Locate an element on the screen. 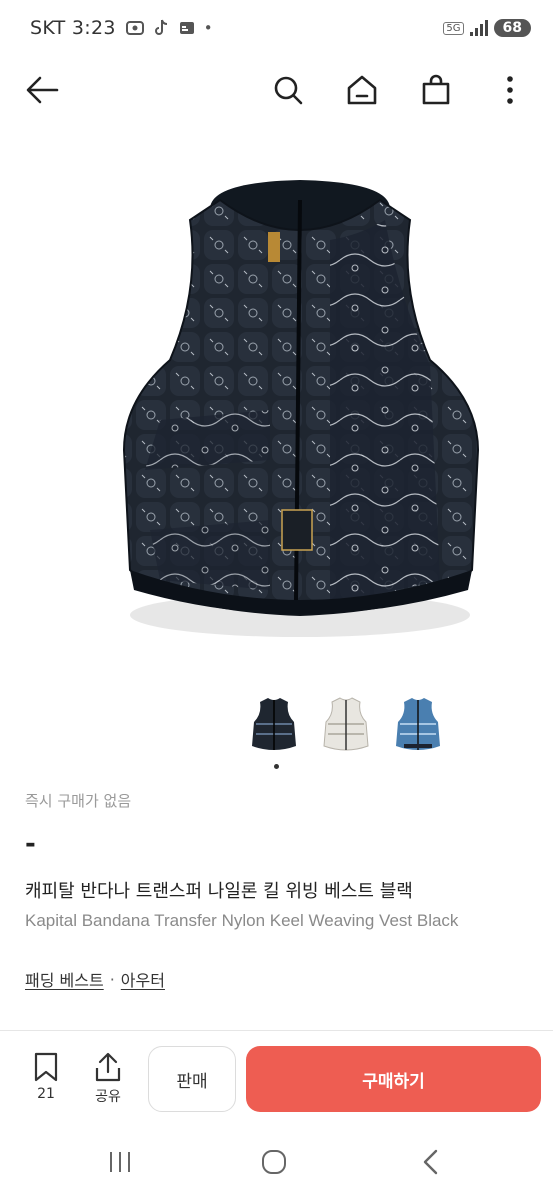 The width and height of the screenshot is (553, 1200). image-thumbnails is located at coordinates (346, 724).